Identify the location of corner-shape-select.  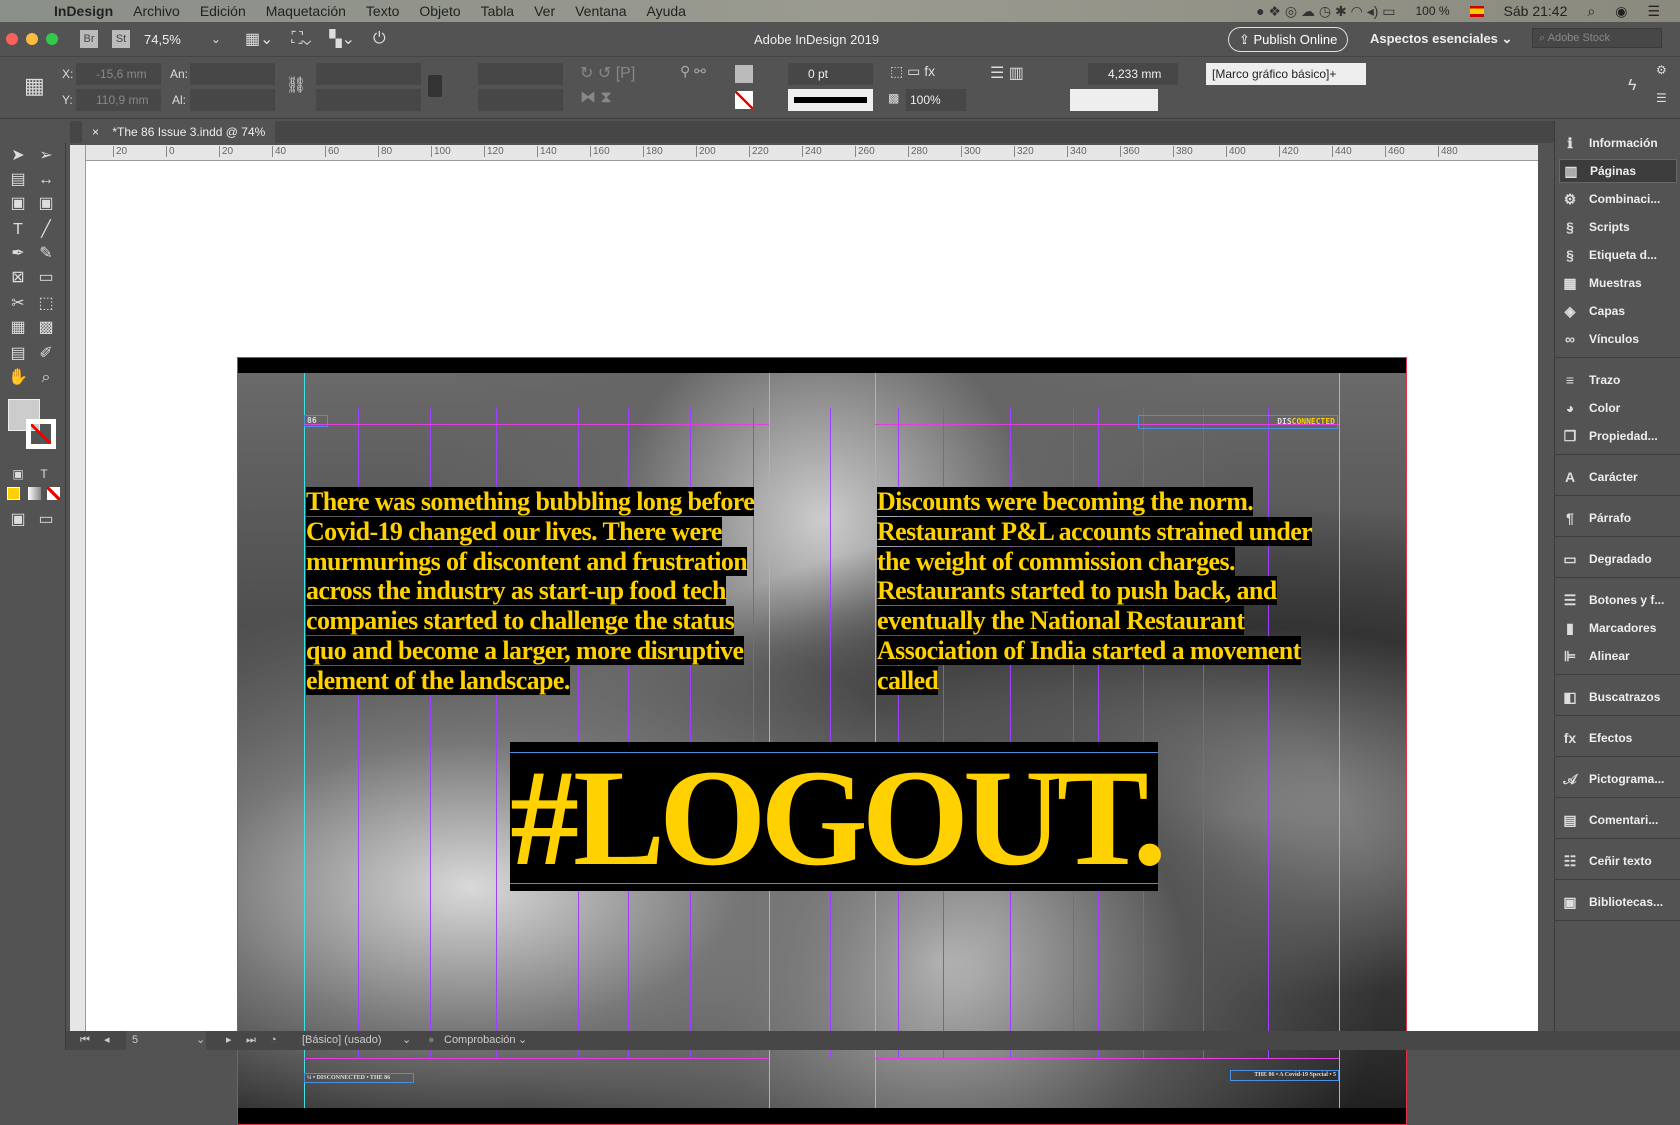
(1114, 100).